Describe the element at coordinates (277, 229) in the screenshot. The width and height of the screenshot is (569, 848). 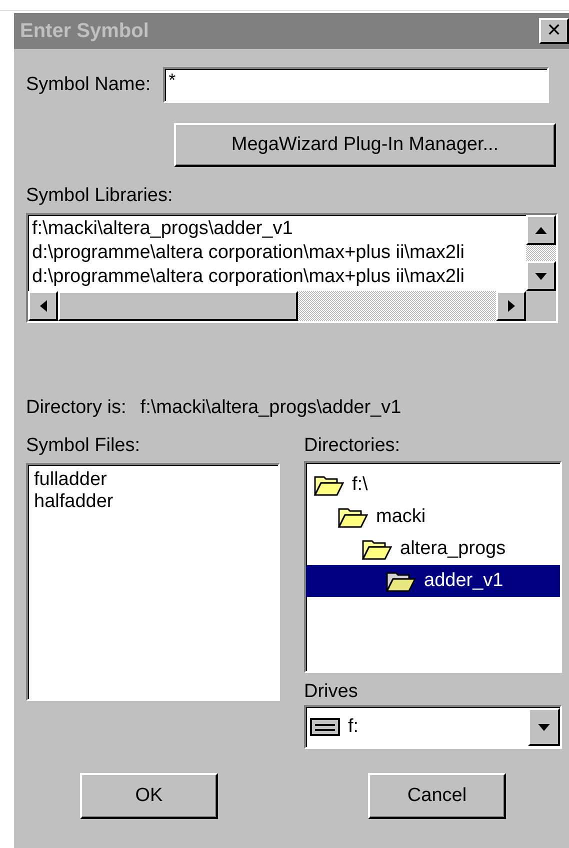
I see `library-item: f:\macki\altera_progs\adder_v1` at that location.